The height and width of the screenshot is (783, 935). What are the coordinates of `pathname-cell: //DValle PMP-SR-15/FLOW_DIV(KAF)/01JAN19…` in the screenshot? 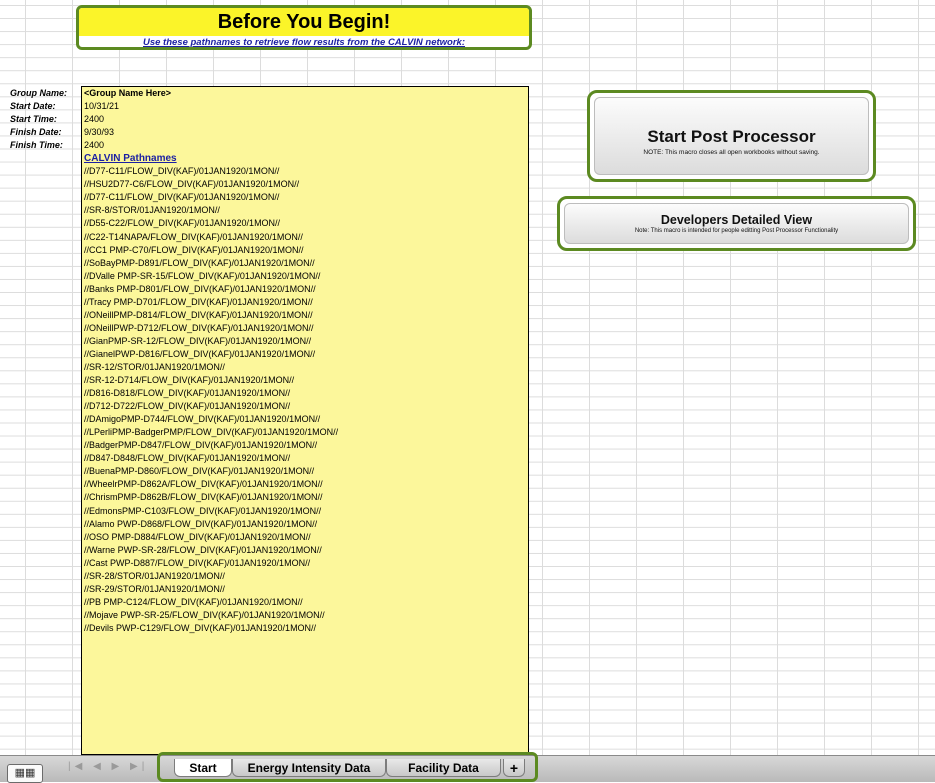 It's located at (305, 276).